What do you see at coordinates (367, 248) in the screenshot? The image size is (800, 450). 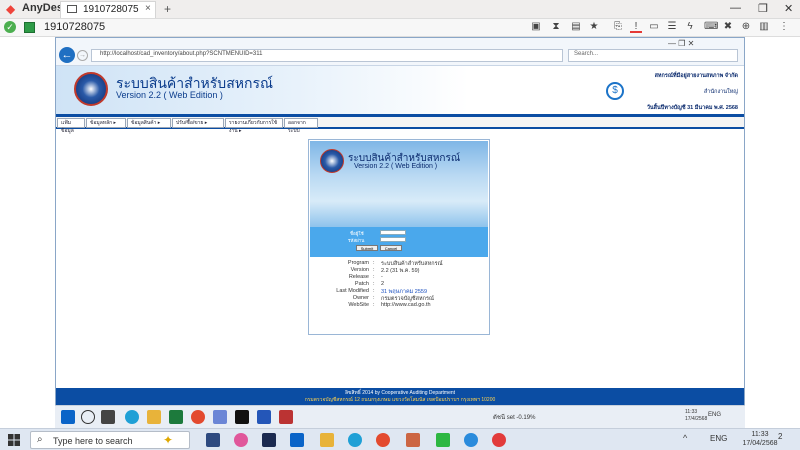 I see `submit-button: Submit` at bounding box center [367, 248].